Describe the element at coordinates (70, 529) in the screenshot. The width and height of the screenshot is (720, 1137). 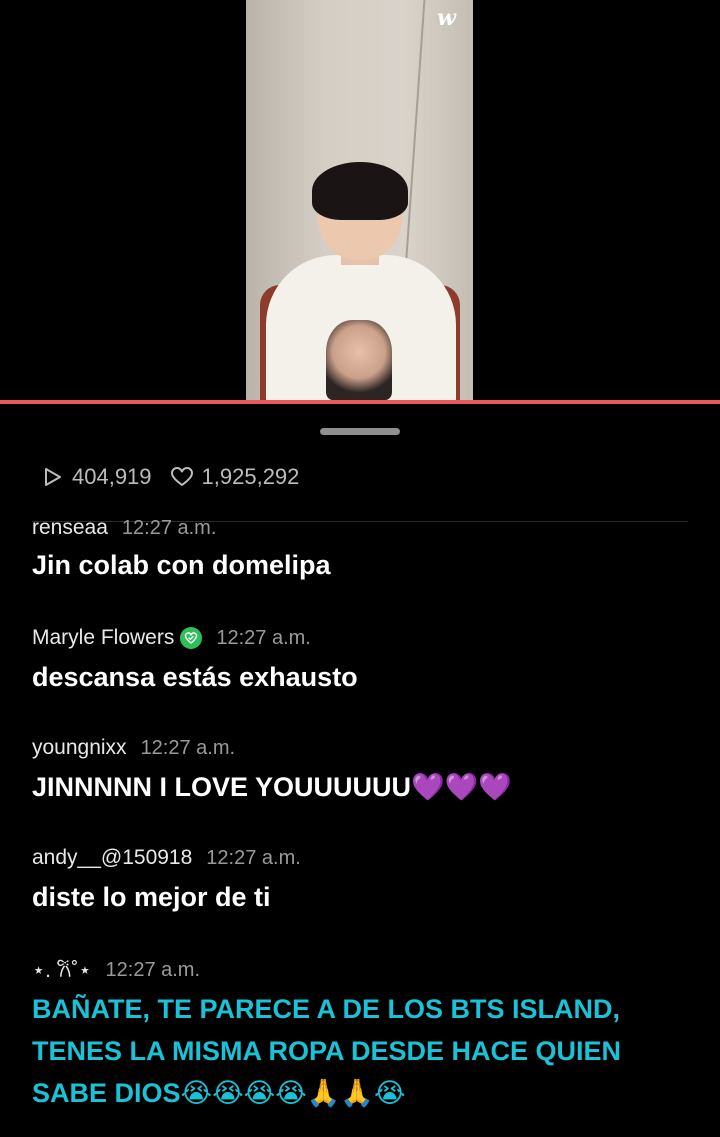
I see `chat-username: renseaa` at that location.